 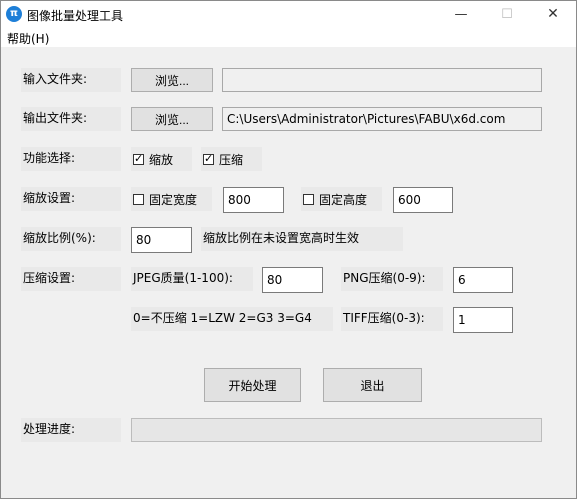 I want to click on function-label: 功能选择:, so click(x=71, y=159).